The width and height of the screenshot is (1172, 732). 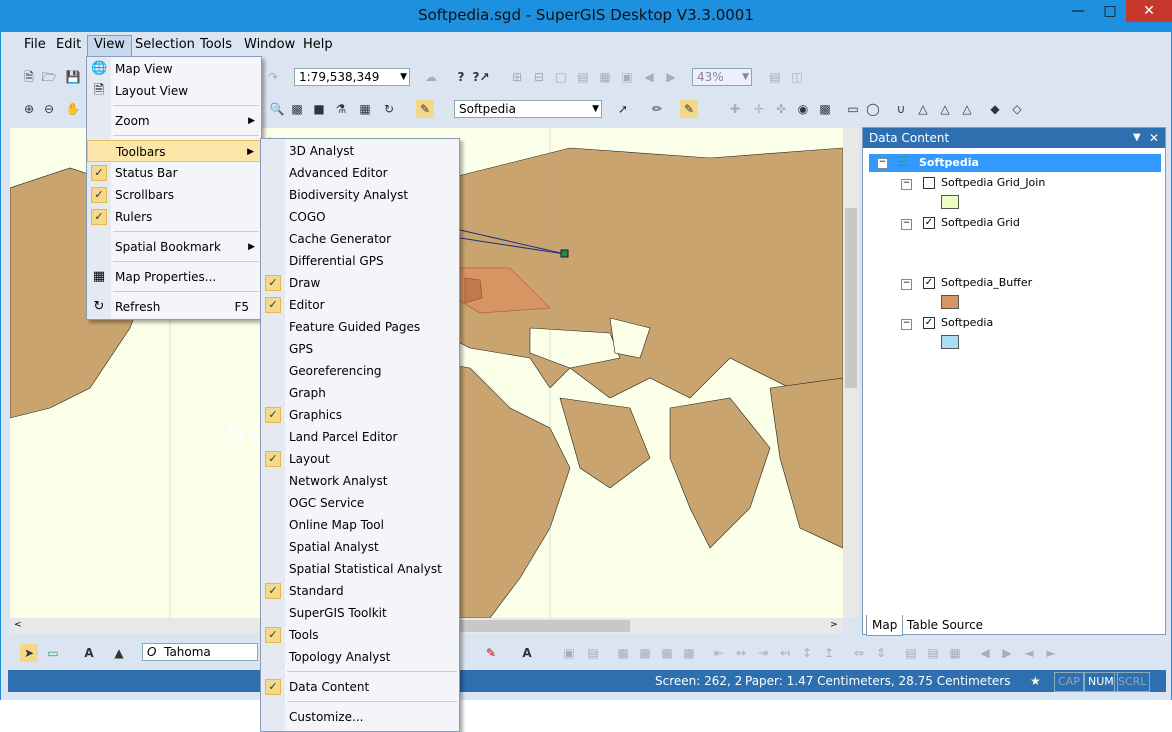 I want to click on align-center-icon: ↔, so click(x=741, y=653).